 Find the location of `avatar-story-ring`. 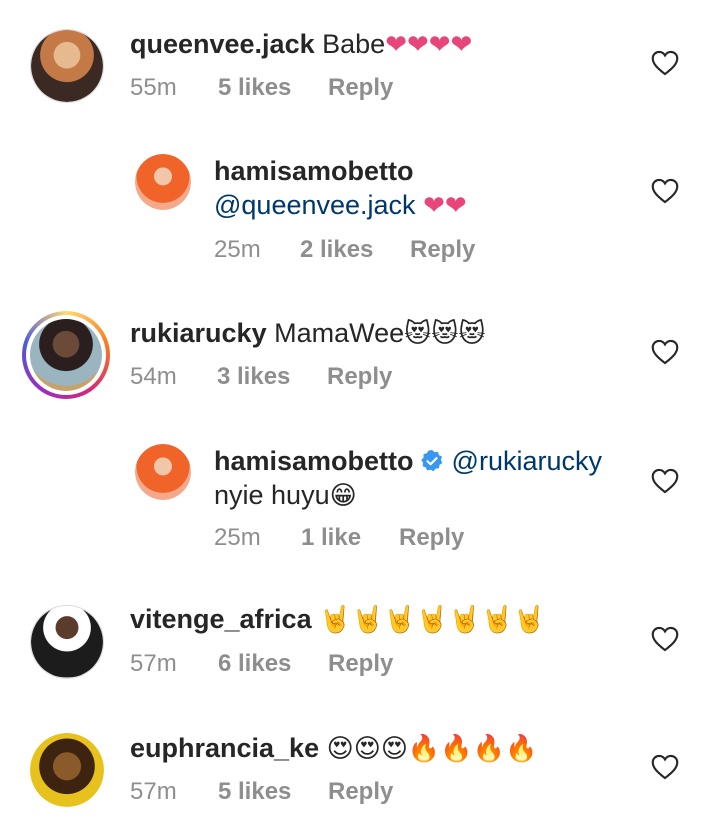

avatar-story-ring is located at coordinates (66, 355).